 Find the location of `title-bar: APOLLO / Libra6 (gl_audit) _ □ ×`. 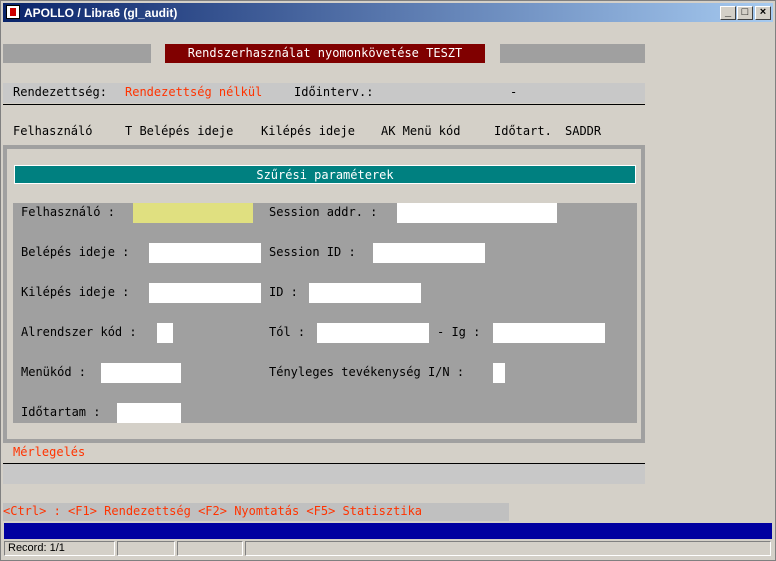

title-bar: APOLLO / Libra6 (gl_audit) _ □ × is located at coordinates (388, 12).